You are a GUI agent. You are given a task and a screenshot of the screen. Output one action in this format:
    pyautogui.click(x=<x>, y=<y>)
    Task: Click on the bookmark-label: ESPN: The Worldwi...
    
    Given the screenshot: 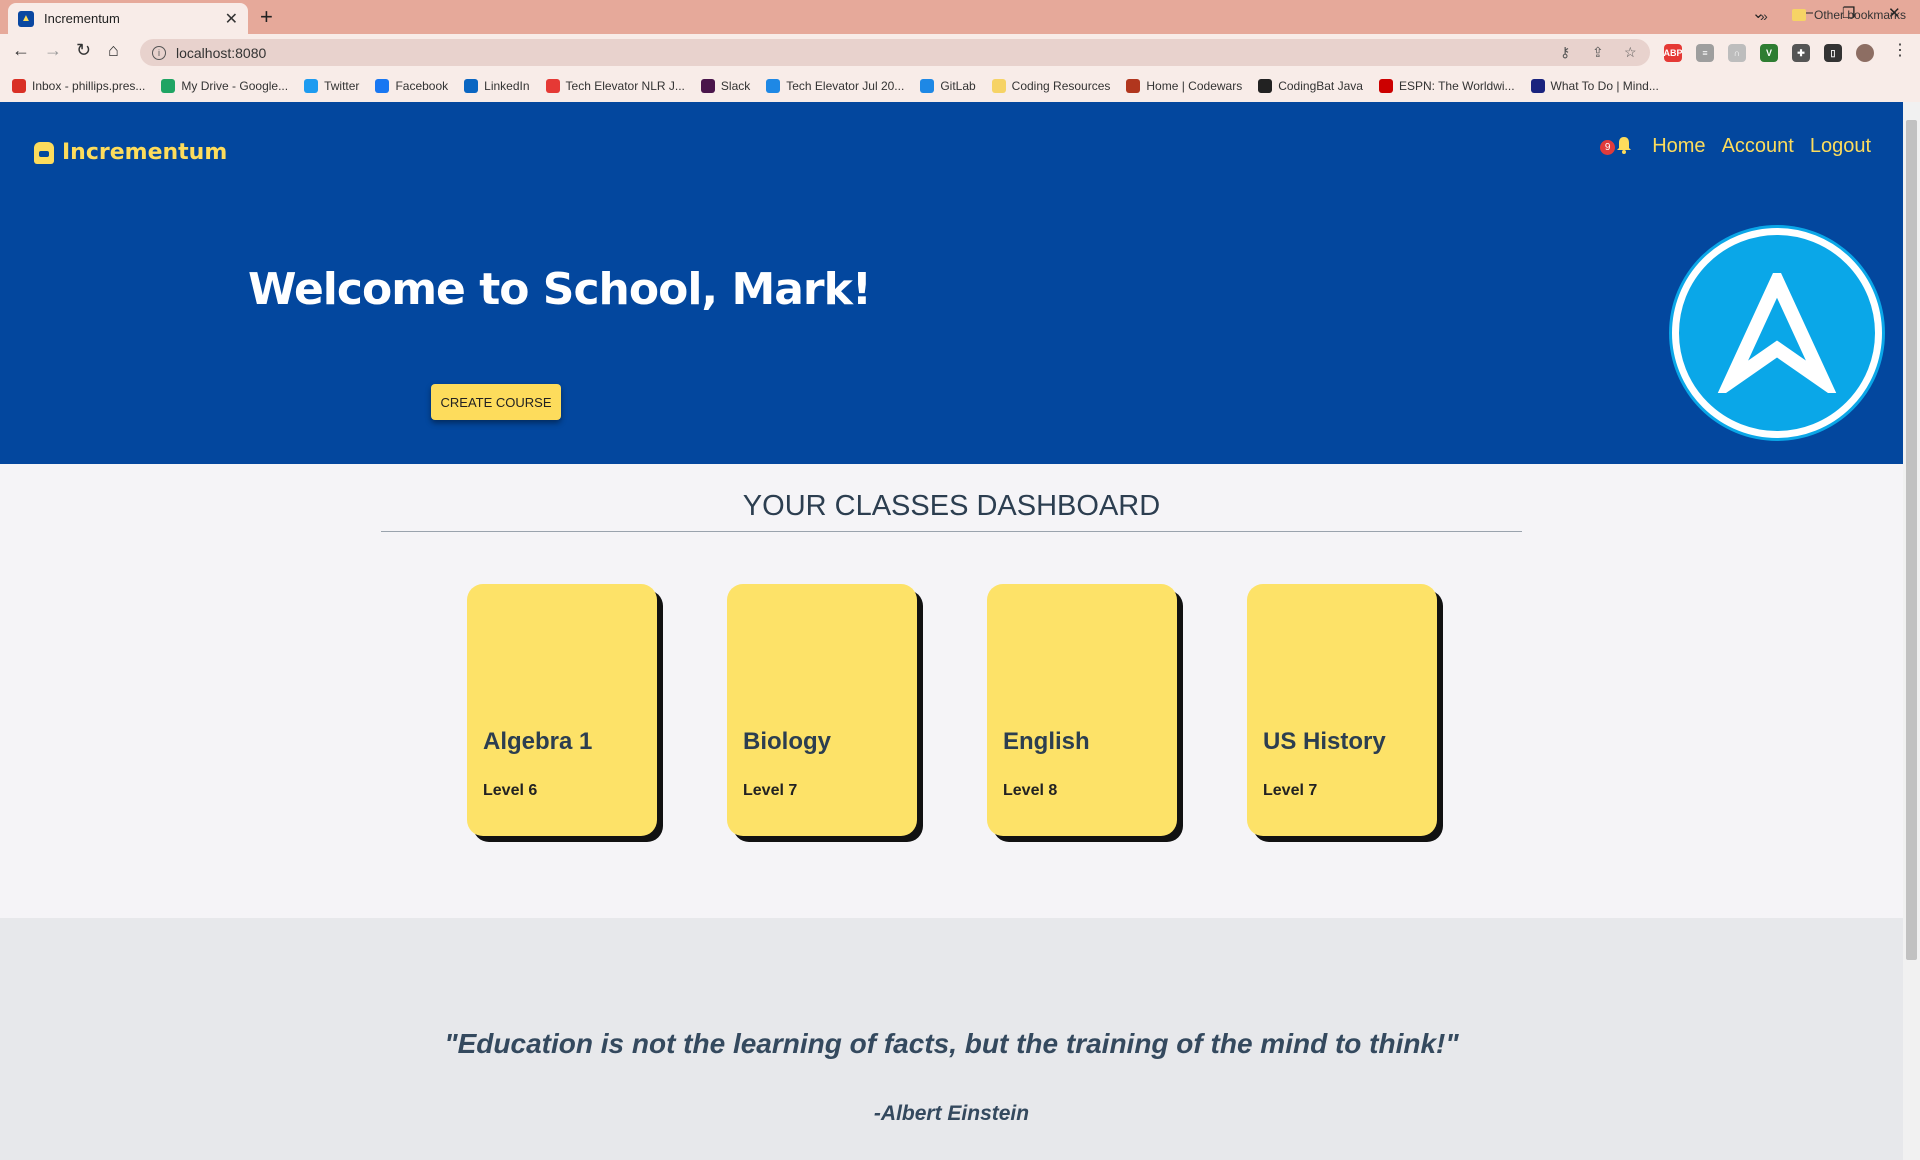 What is the action you would take?
    pyautogui.click(x=1456, y=86)
    